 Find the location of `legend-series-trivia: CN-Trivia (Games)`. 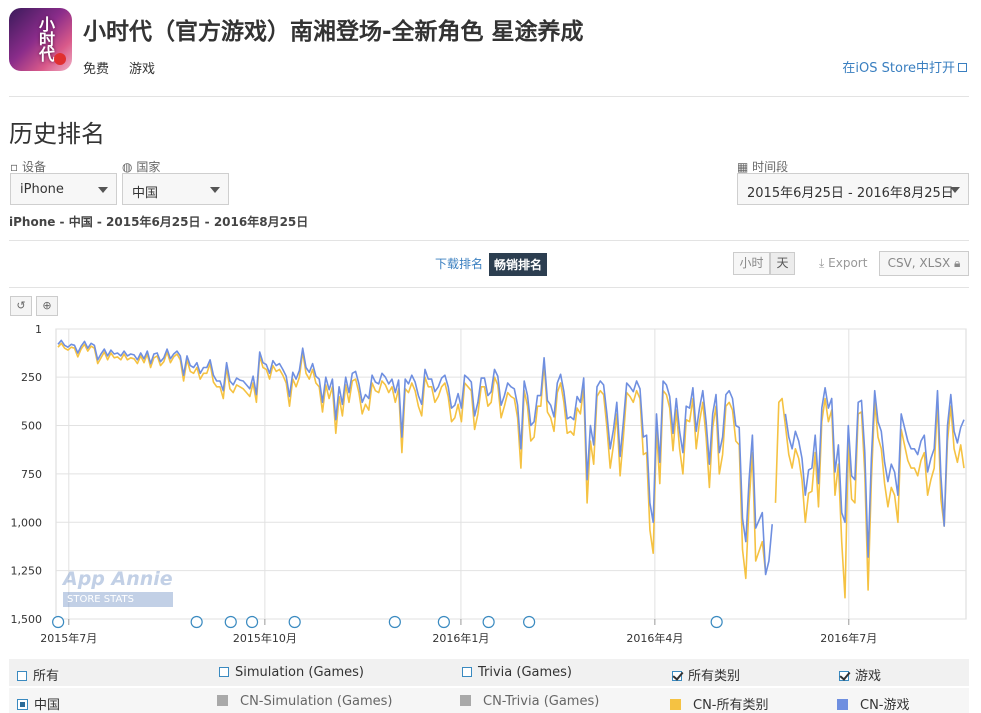

legend-series-trivia: CN-Trivia (Games) is located at coordinates (529, 701).